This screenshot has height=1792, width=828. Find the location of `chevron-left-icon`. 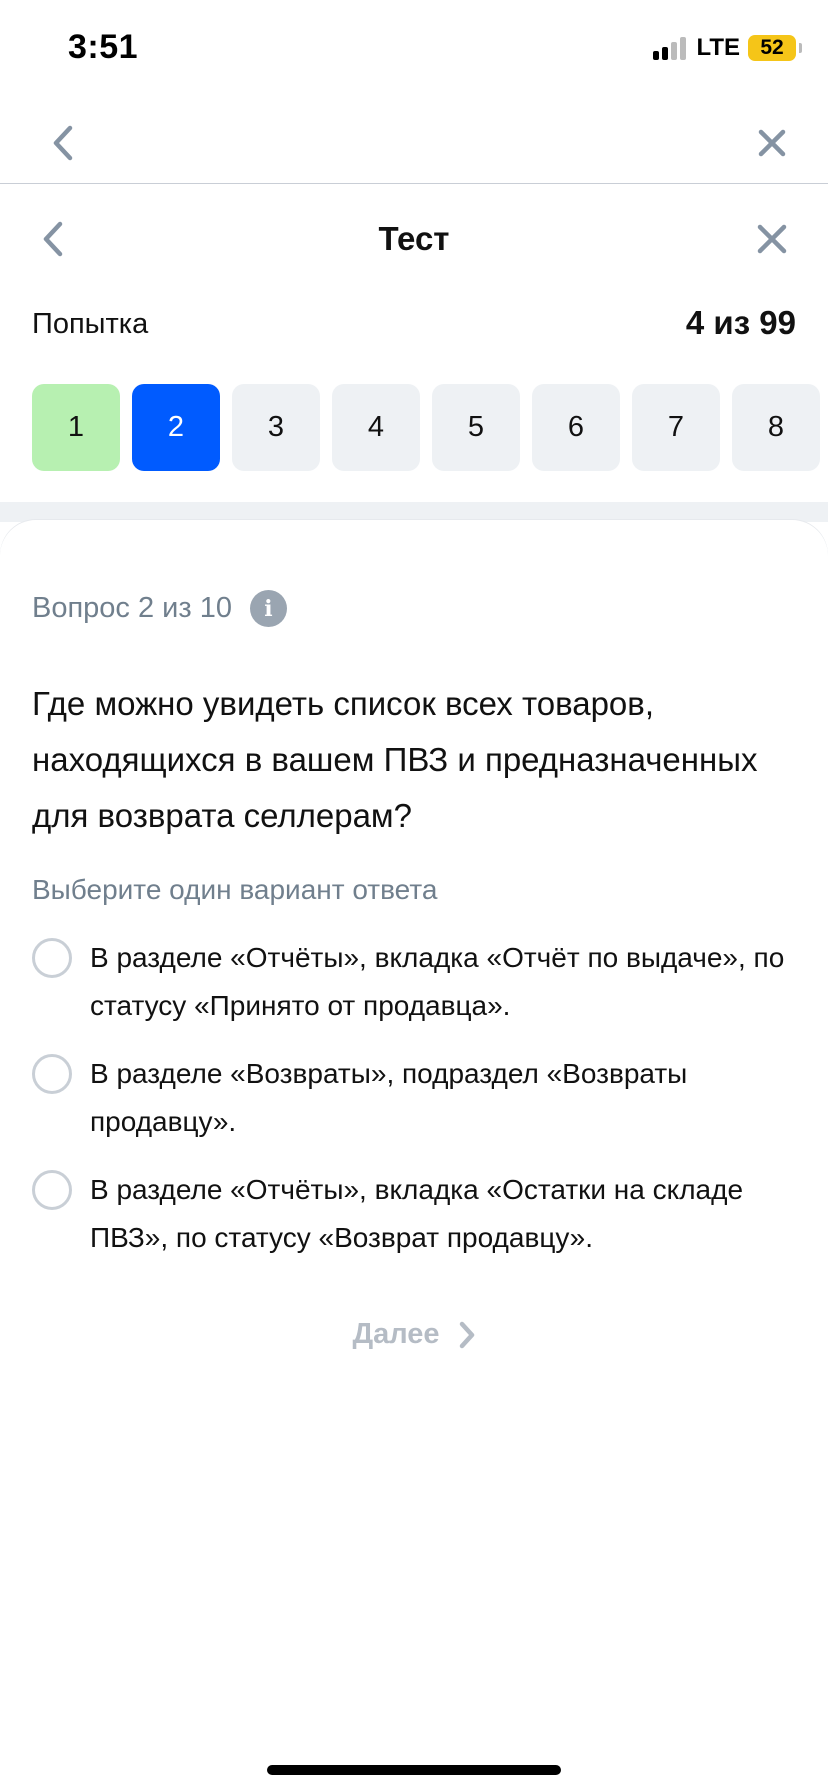

chevron-left-icon is located at coordinates (63, 143).